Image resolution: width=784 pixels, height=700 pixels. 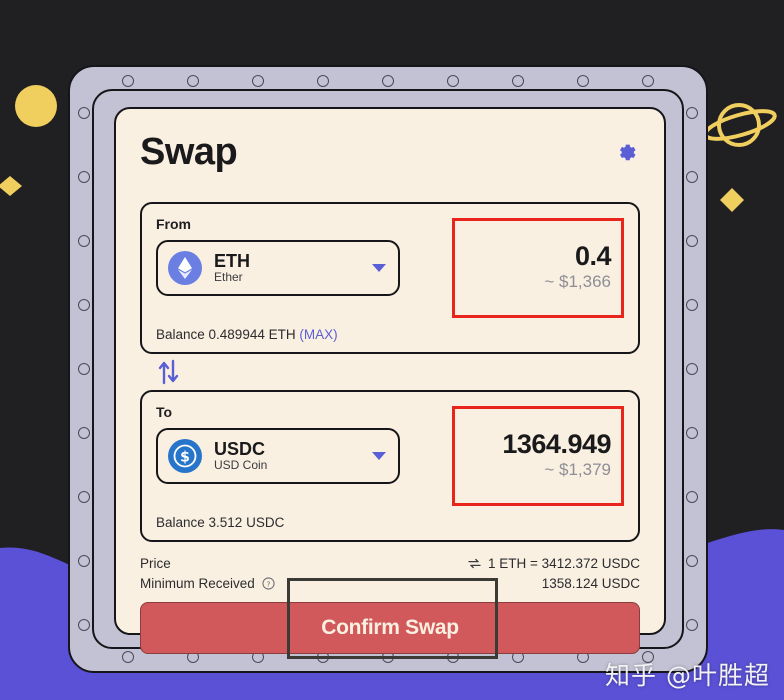 What do you see at coordinates (390, 334) in the screenshot?
I see `from-balance-row: Balance 0.489944 ETH (MAX)` at bounding box center [390, 334].